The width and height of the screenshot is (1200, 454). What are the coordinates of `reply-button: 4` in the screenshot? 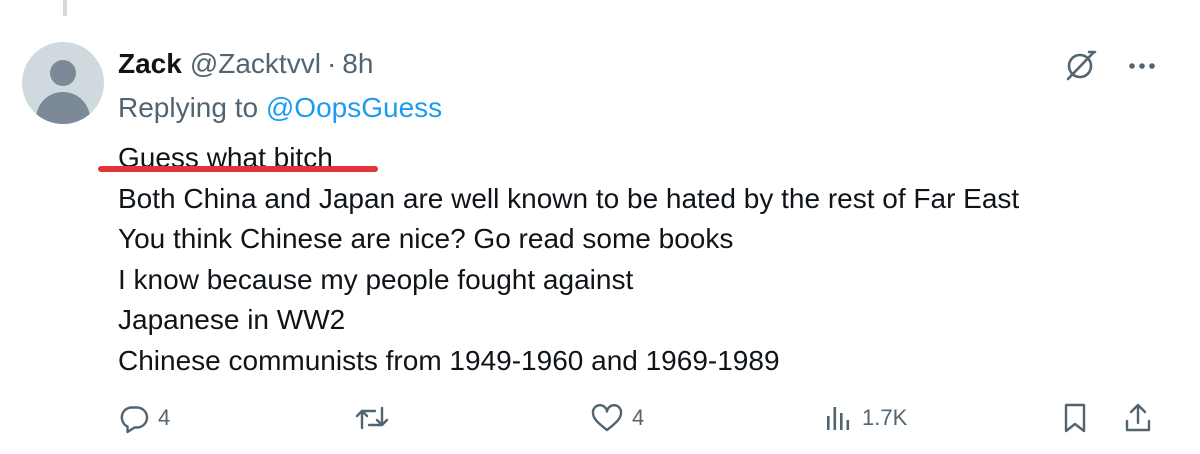 It's located at (144, 418).